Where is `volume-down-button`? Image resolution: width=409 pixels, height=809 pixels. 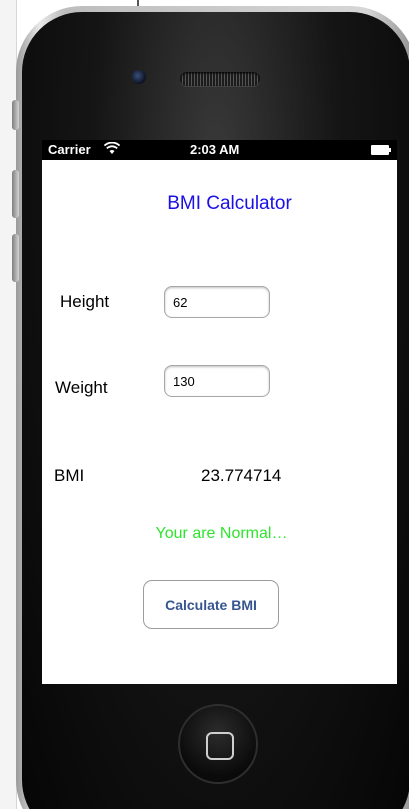
volume-down-button is located at coordinates (15, 258).